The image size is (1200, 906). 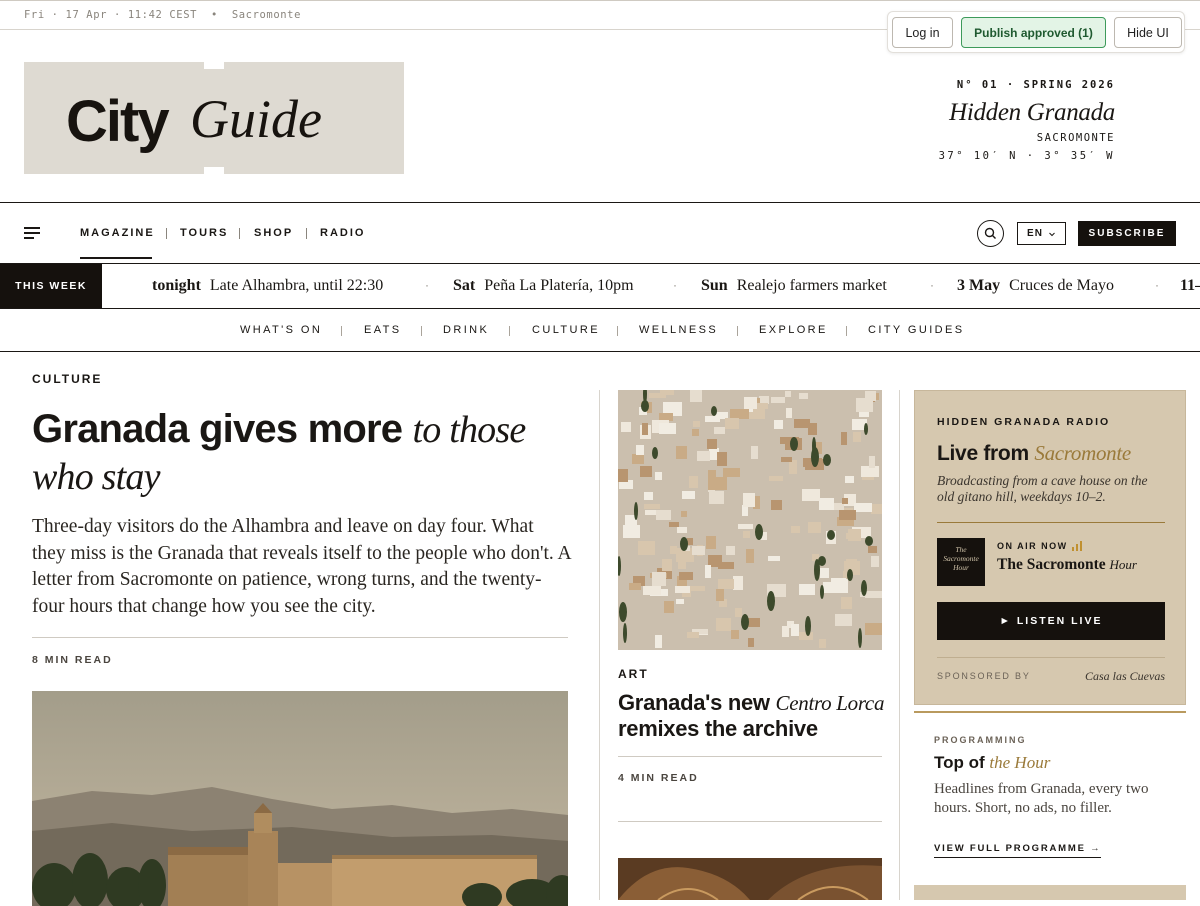 I want to click on sponsor-label: SPONSORED BY, so click(x=984, y=676).